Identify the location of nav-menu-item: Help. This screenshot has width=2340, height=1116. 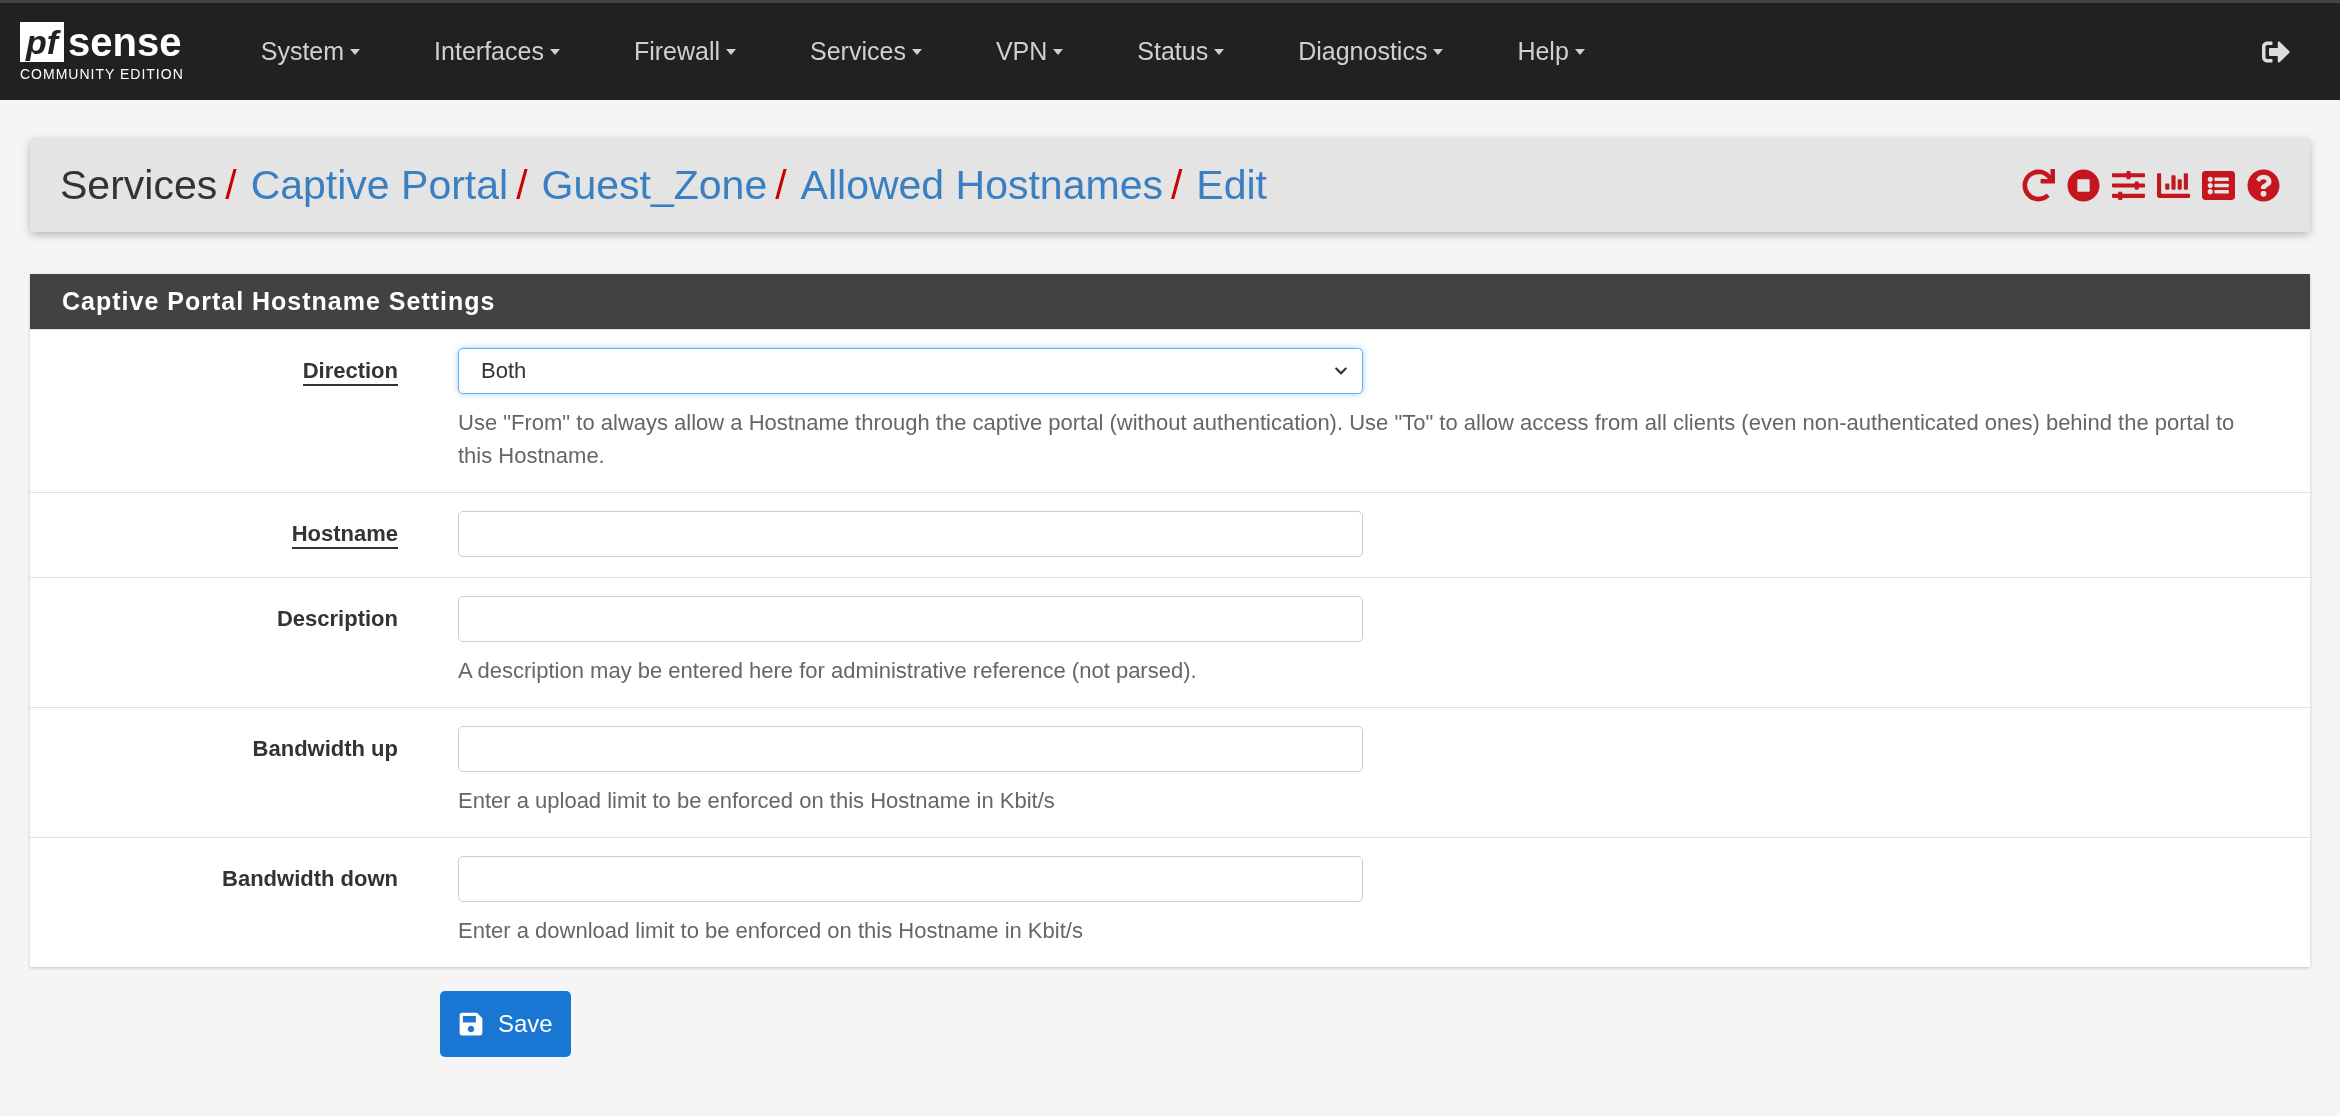
(1551, 51).